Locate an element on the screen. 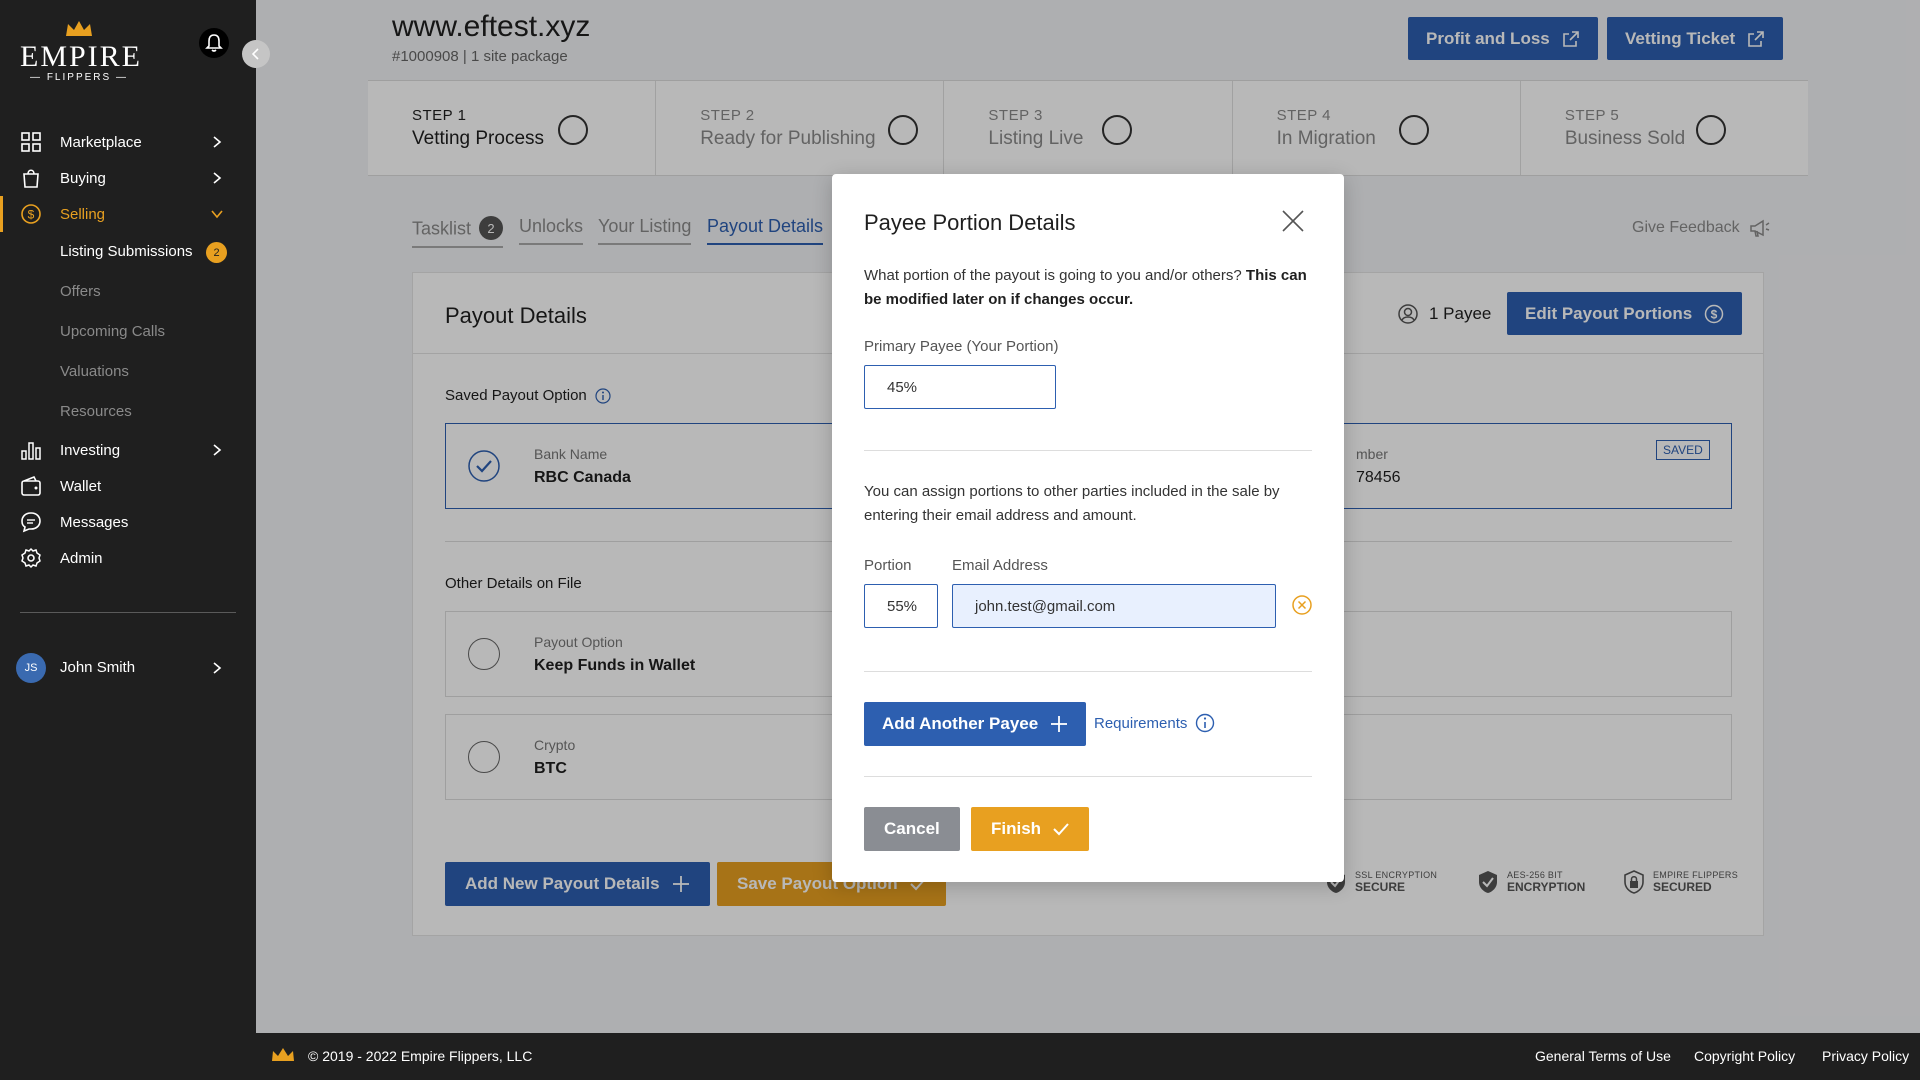 Image resolution: width=1920 pixels, height=1080 pixels. sidebar-item-label: Investing is located at coordinates (90, 450).